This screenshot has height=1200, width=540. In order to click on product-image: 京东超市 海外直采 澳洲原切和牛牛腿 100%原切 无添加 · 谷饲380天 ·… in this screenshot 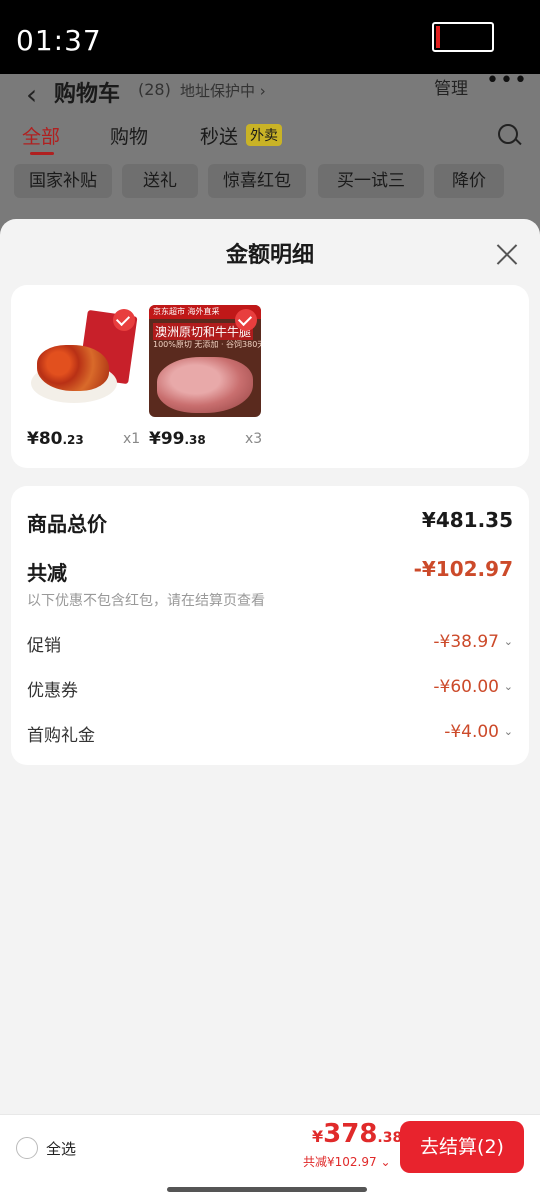, I will do `click(205, 361)`.